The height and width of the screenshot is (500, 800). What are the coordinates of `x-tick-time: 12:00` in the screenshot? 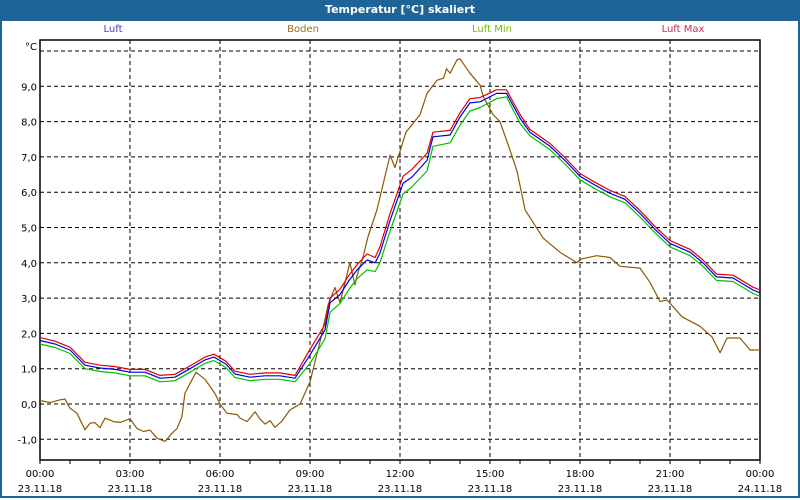 It's located at (400, 474).